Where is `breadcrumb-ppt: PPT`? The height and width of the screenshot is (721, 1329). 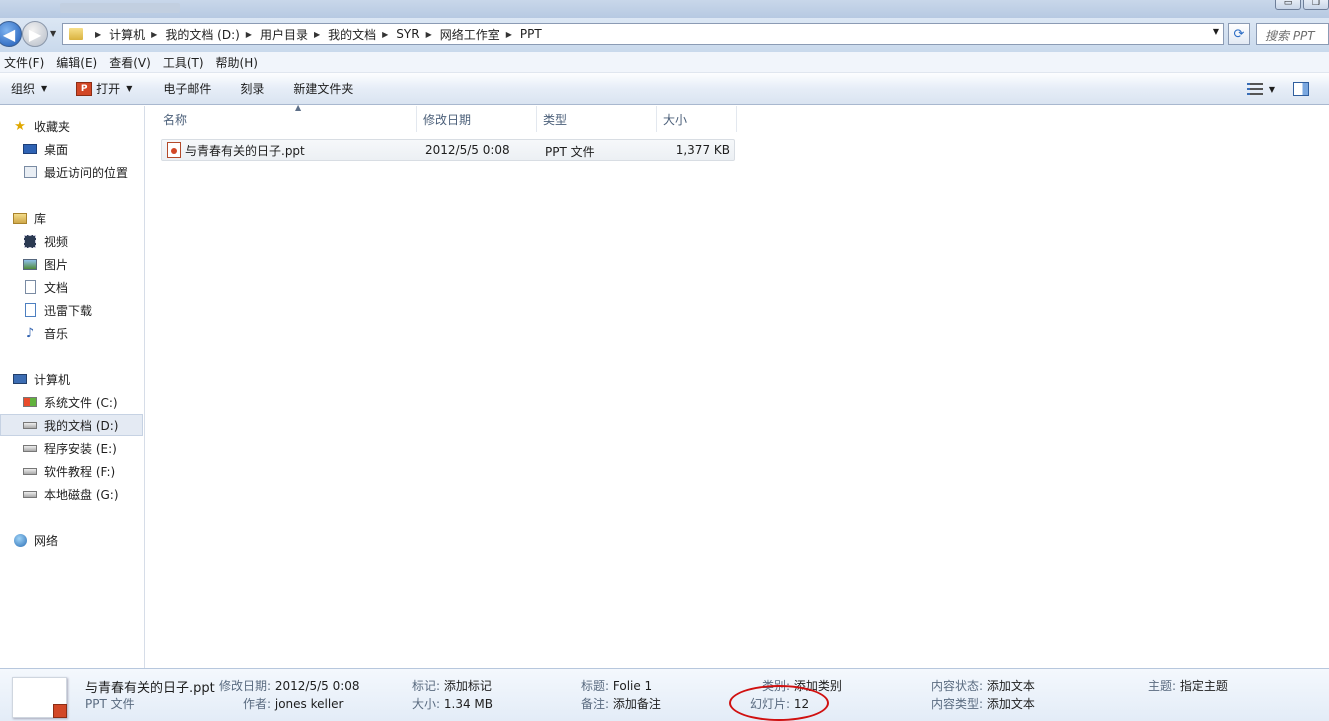 breadcrumb-ppt: PPT is located at coordinates (531, 34).